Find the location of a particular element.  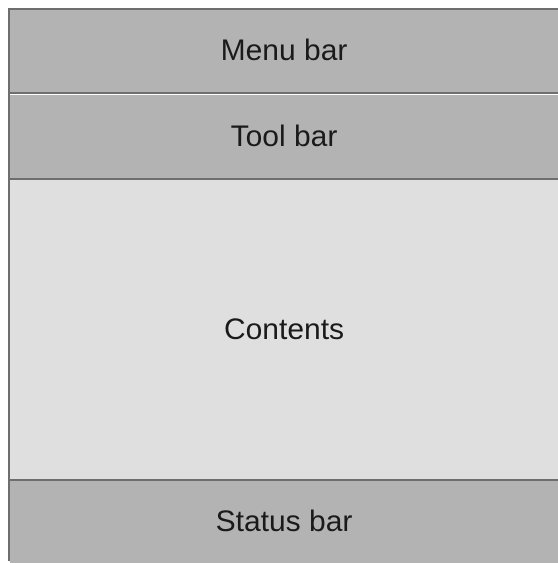

tool-bar-region: Tool bar is located at coordinates (284, 137).